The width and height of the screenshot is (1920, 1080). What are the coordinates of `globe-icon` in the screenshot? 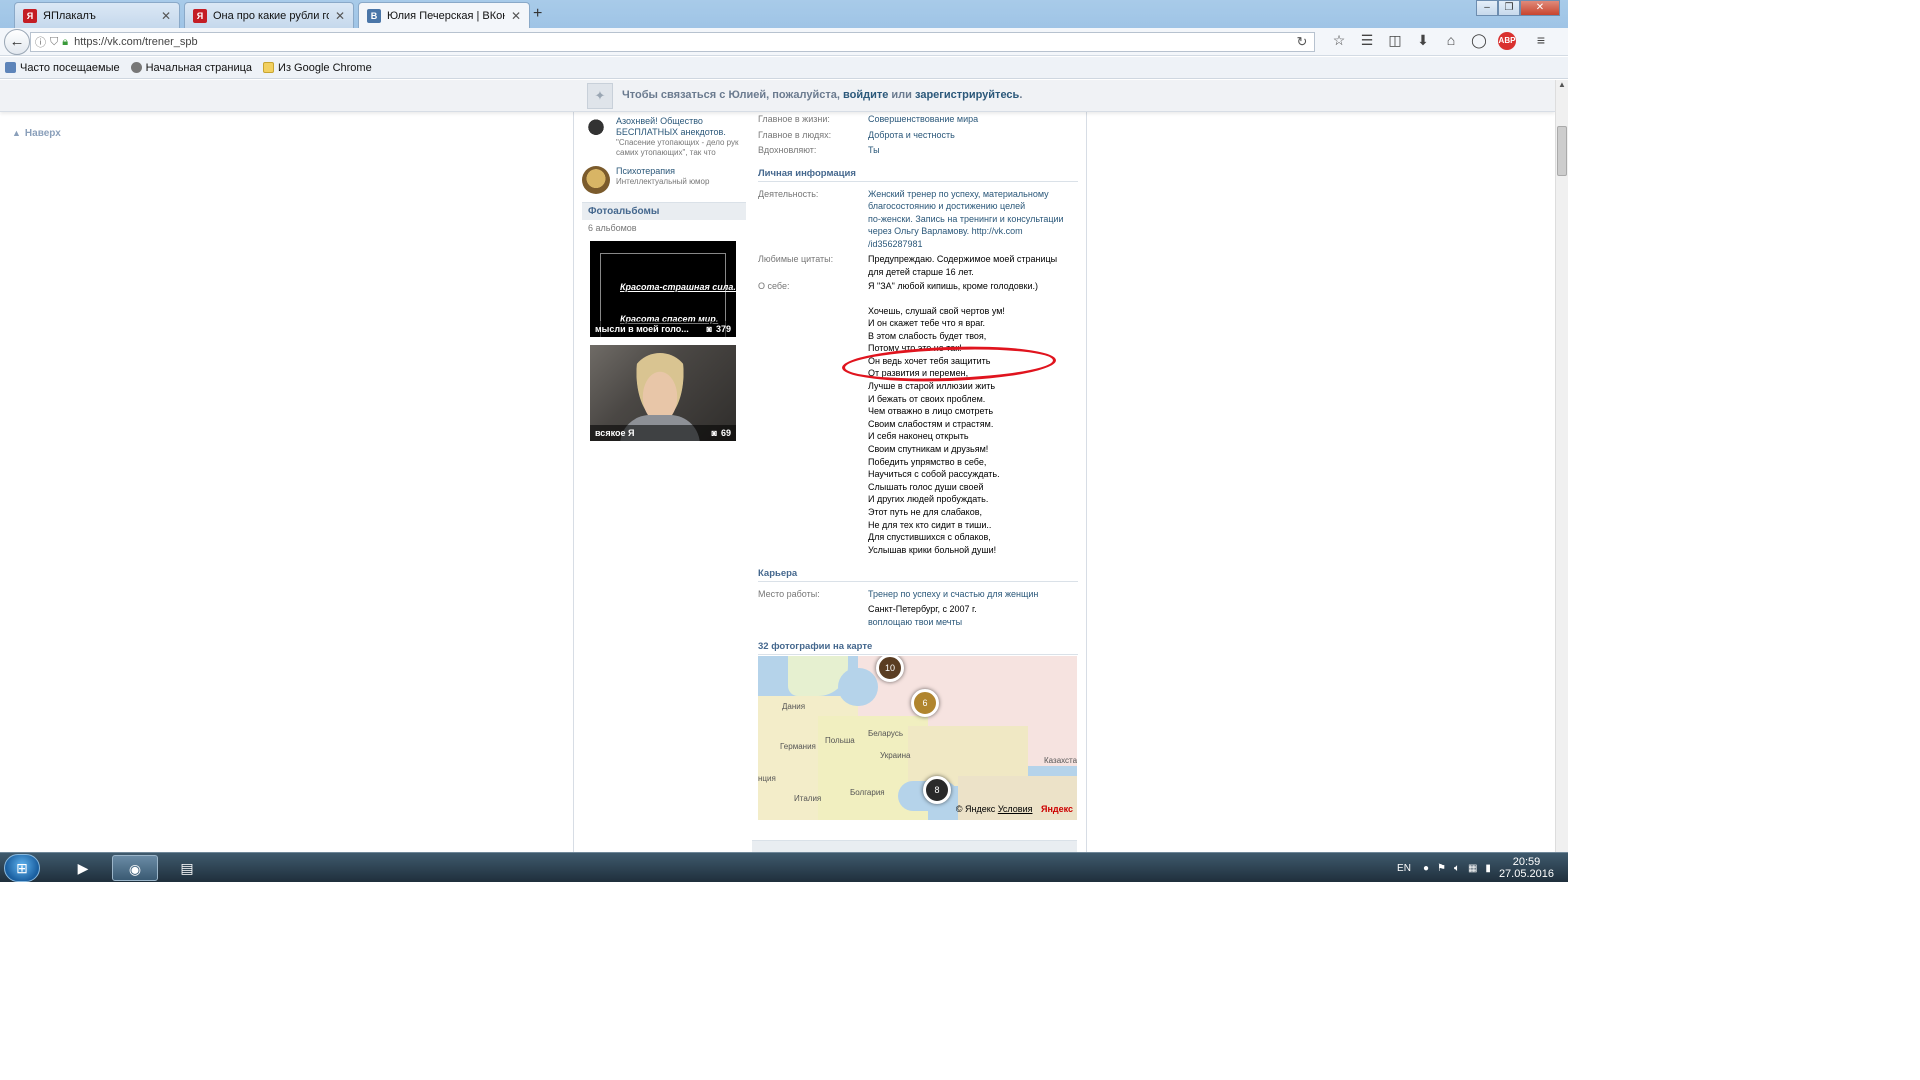 It's located at (136, 67).